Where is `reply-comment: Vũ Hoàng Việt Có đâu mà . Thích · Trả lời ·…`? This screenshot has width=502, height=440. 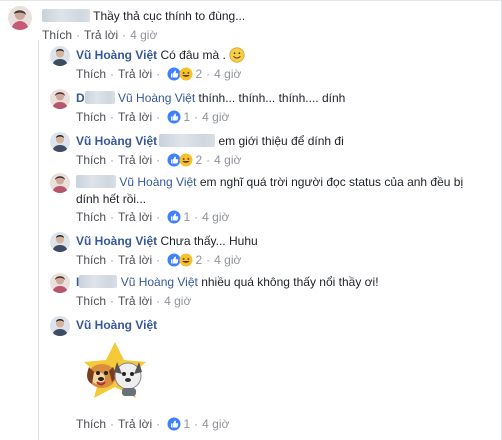 reply-comment: Vũ Hoàng Việt Có đâu mà . Thích · Trả lời ·… is located at coordinates (270, 66).